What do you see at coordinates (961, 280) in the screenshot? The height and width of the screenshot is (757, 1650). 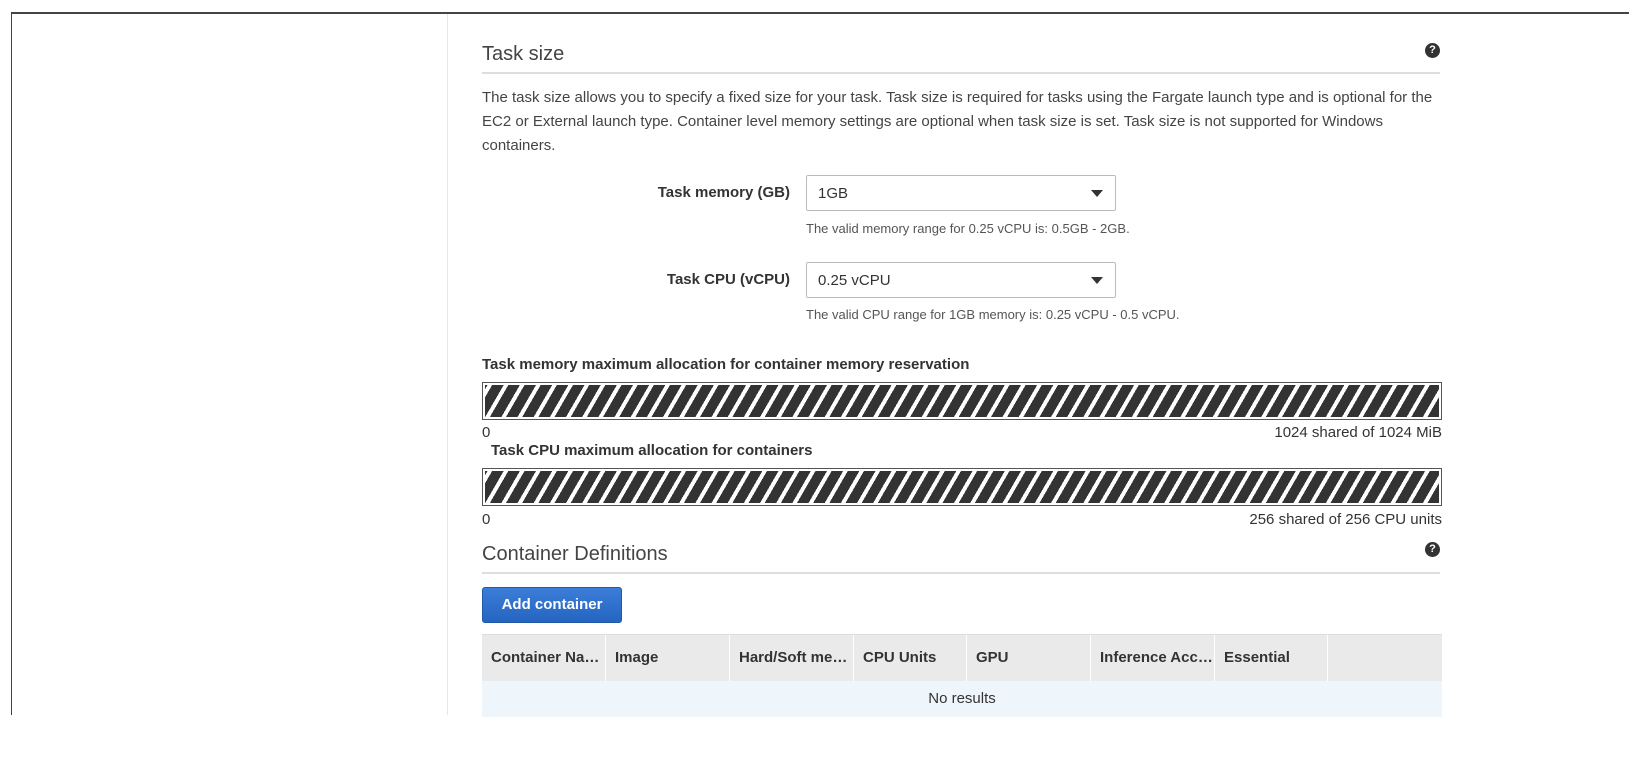 I see `task-cpu-select: 0.25 vCPU` at bounding box center [961, 280].